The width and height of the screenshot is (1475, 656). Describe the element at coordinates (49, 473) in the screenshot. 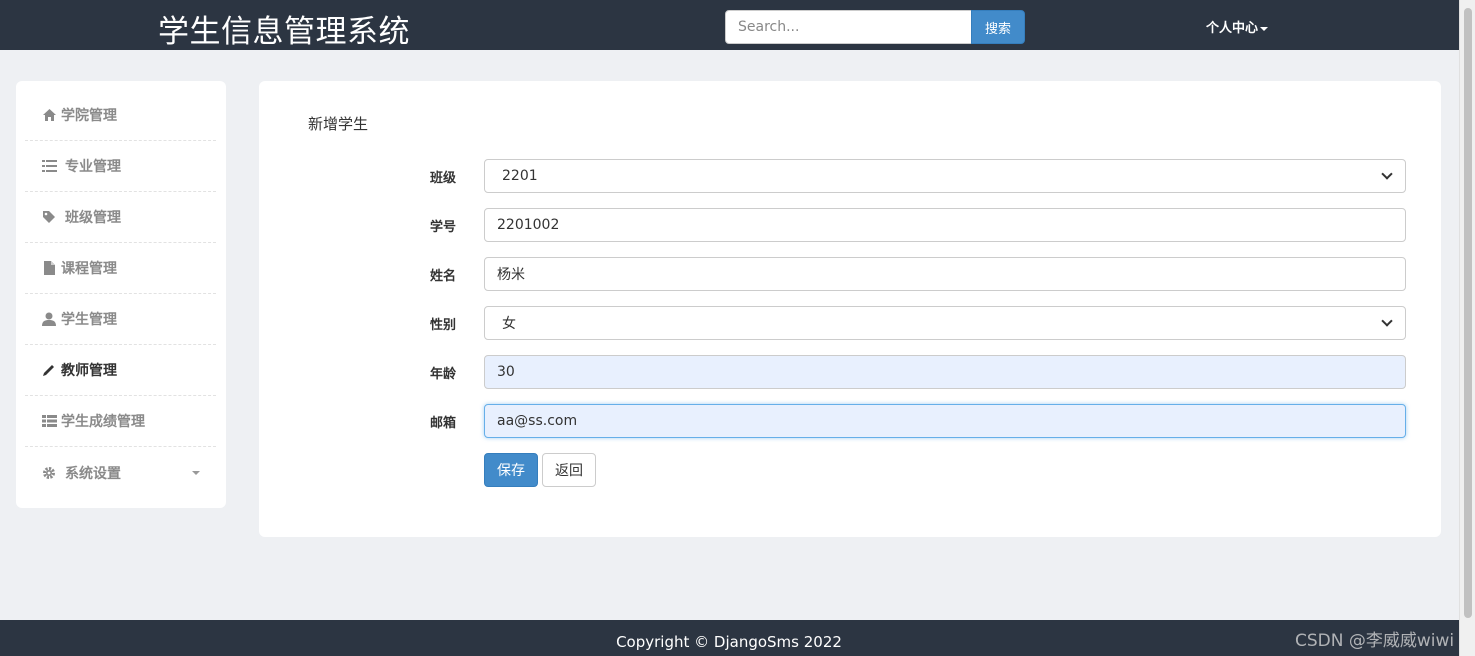

I see `gear-icon` at that location.